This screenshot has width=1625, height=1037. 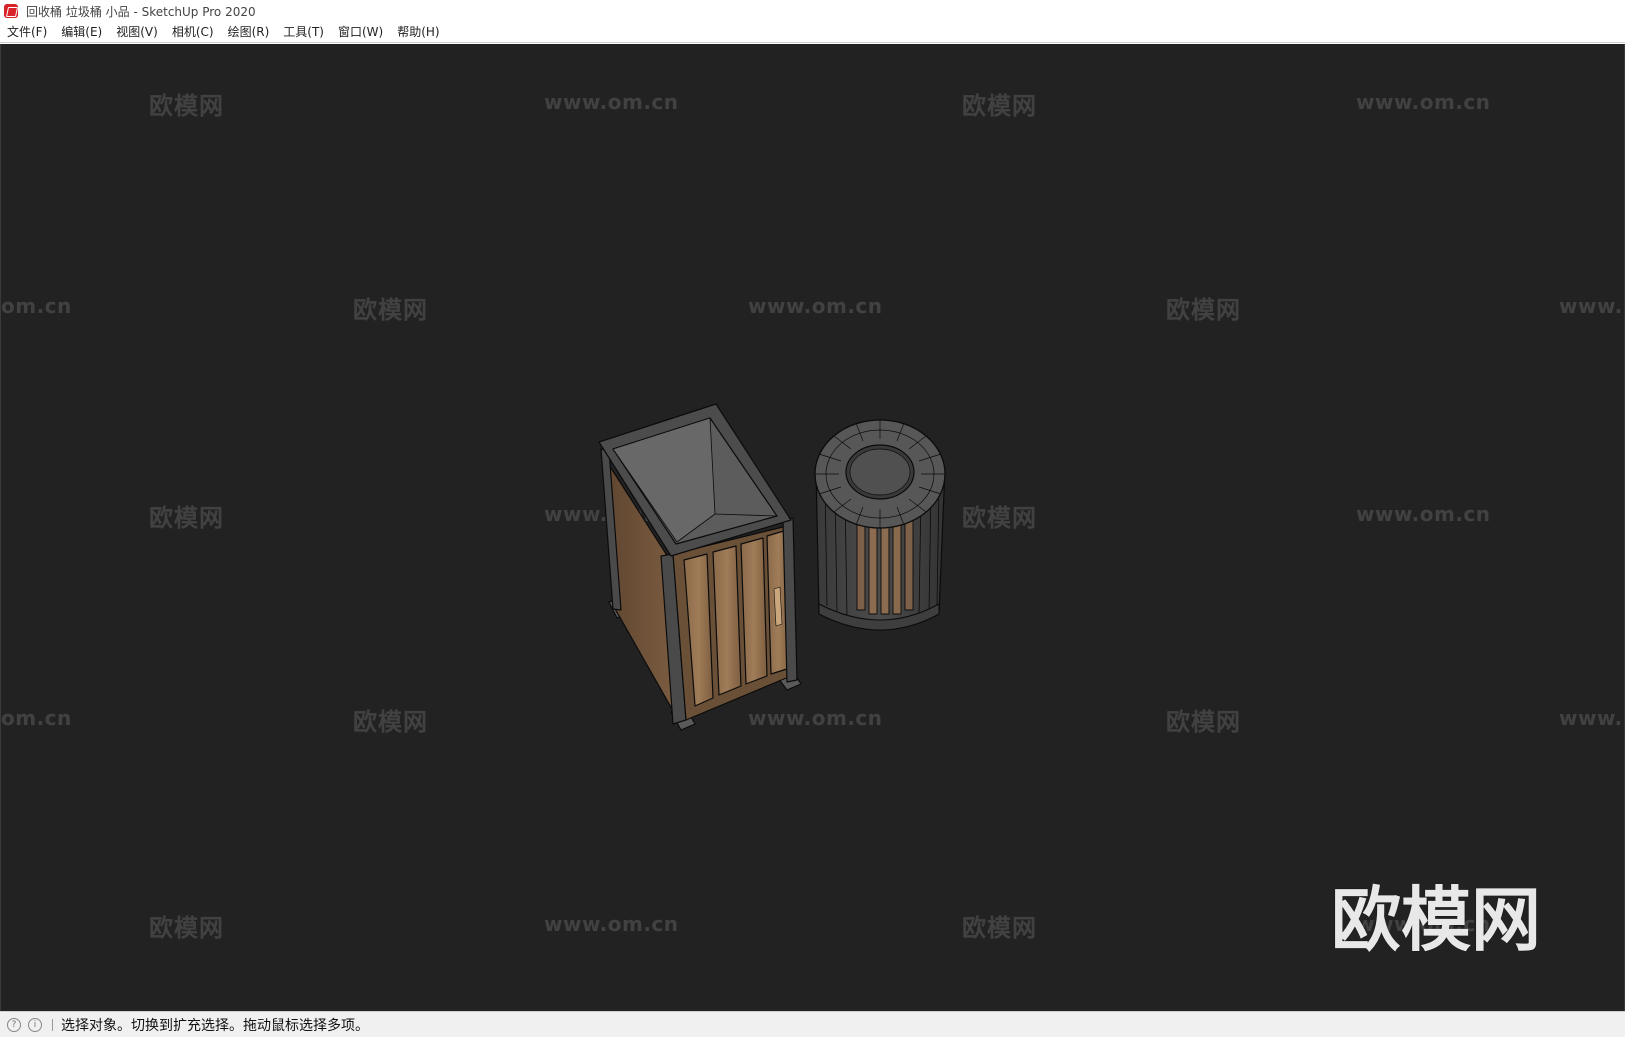 I want to click on status-bar: ? i 选择对象。切换到扩充选择。拖动鼠标选择多项。, so click(x=812, y=1024).